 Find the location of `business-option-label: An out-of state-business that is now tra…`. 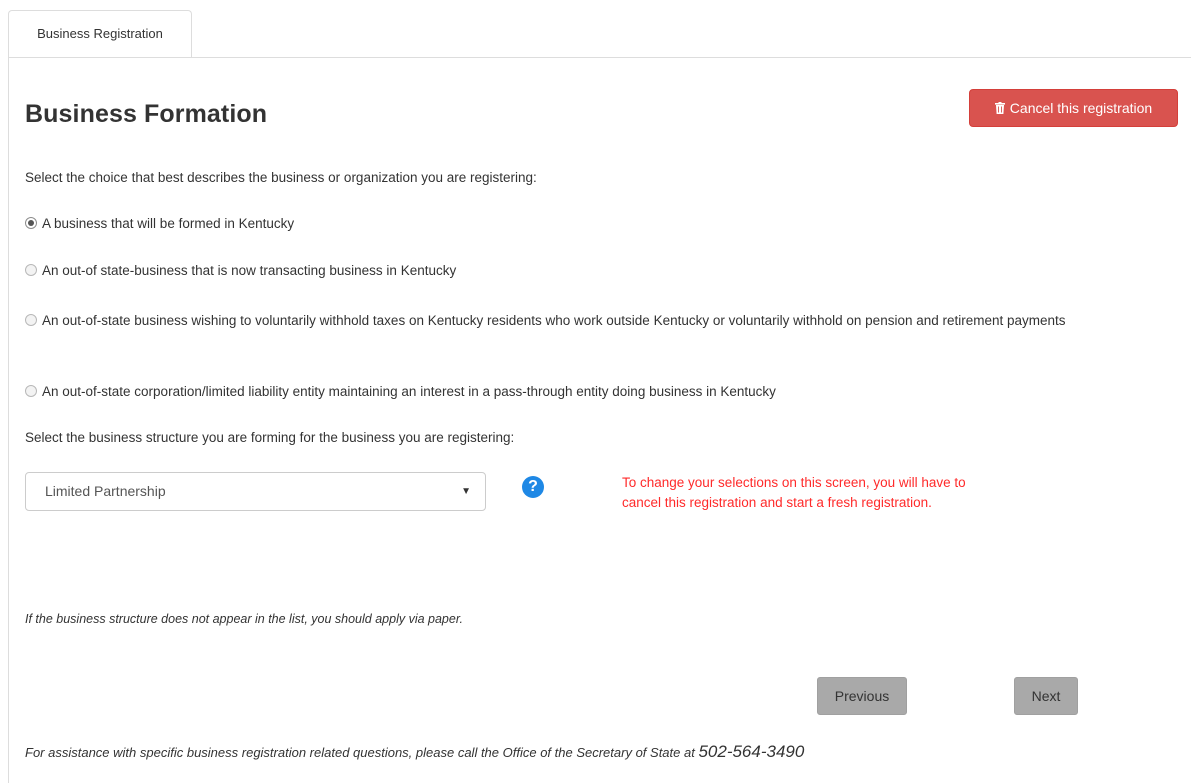

business-option-label: An out-of state-business that is now tra… is located at coordinates (249, 270).